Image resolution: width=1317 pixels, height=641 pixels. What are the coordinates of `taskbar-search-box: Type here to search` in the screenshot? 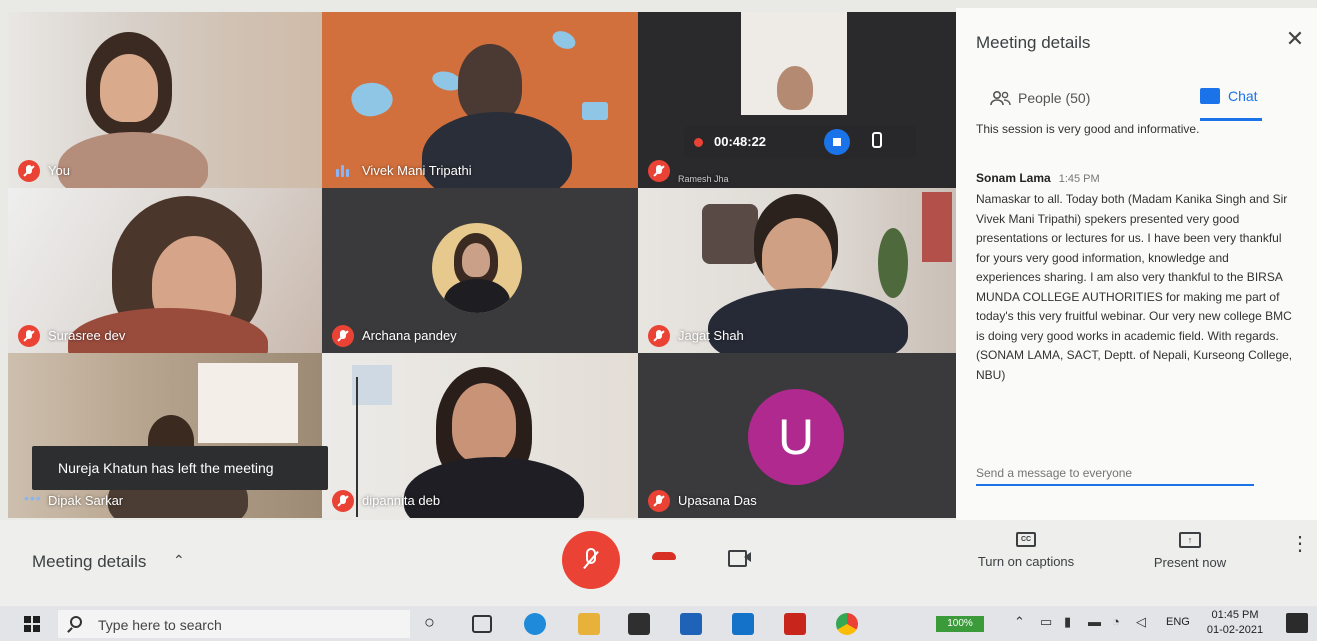 It's located at (234, 624).